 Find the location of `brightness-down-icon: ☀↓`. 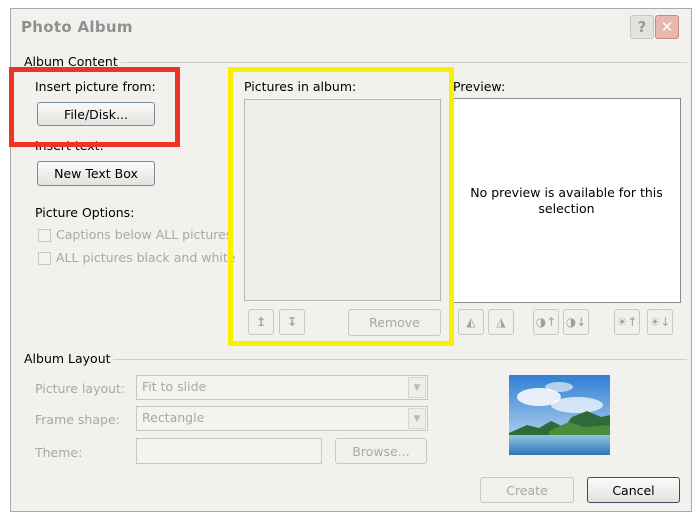

brightness-down-icon: ☀↓ is located at coordinates (660, 322).